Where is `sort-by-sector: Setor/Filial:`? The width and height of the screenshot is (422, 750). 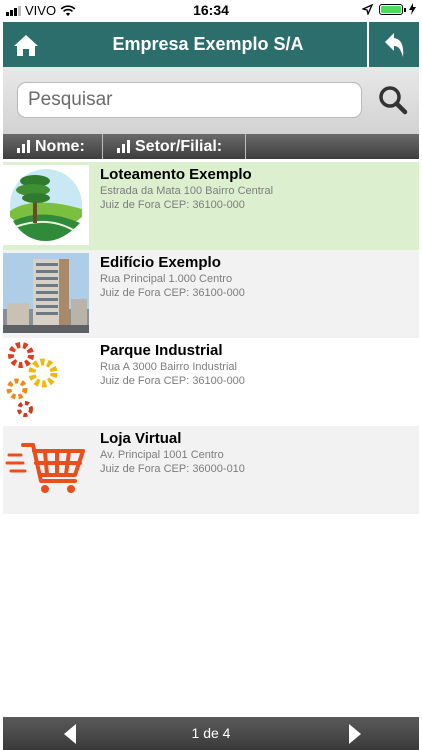
sort-by-sector: Setor/Filial: is located at coordinates (174, 146).